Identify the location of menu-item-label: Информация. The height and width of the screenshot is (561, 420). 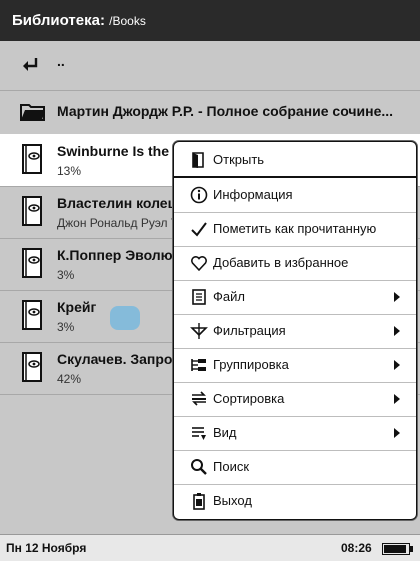
(253, 194).